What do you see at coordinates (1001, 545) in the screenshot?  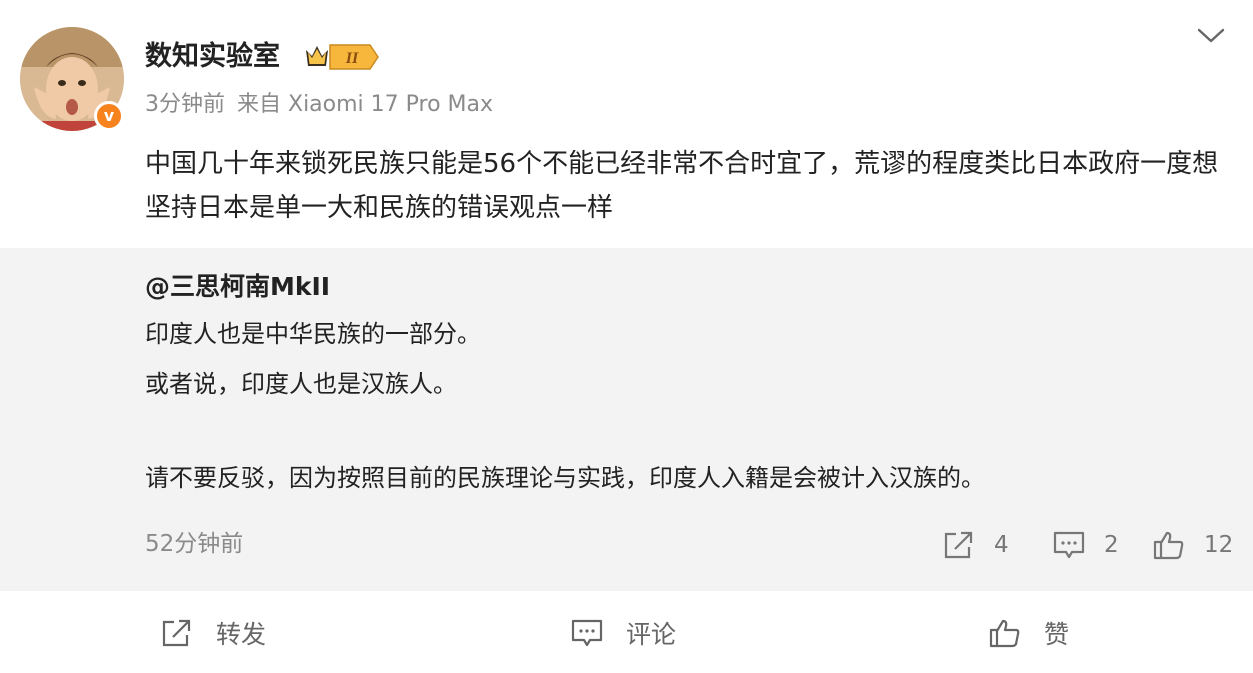 I see `quoted-repost-count: 4` at bounding box center [1001, 545].